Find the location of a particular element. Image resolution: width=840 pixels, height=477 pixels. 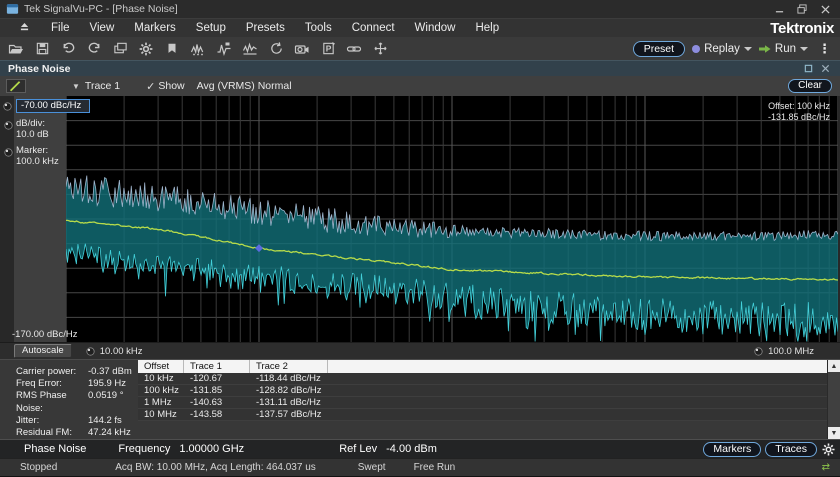

table-header-row: Offset Trace 1 Trace 2 is located at coordinates (482, 366).